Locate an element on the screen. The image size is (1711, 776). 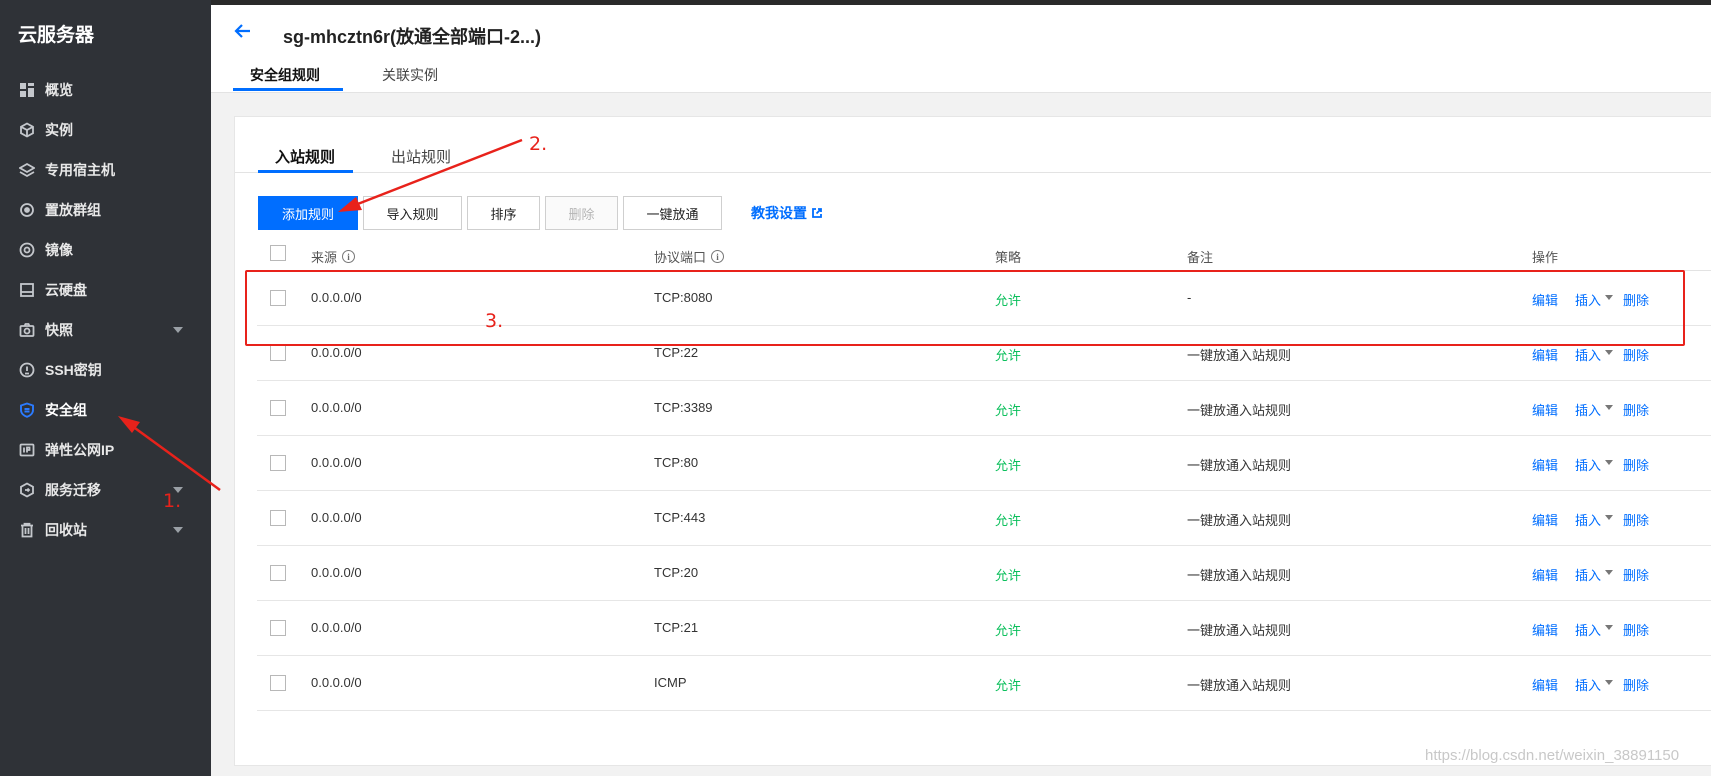
sidebar-item-label: 实例 is located at coordinates (59, 130).